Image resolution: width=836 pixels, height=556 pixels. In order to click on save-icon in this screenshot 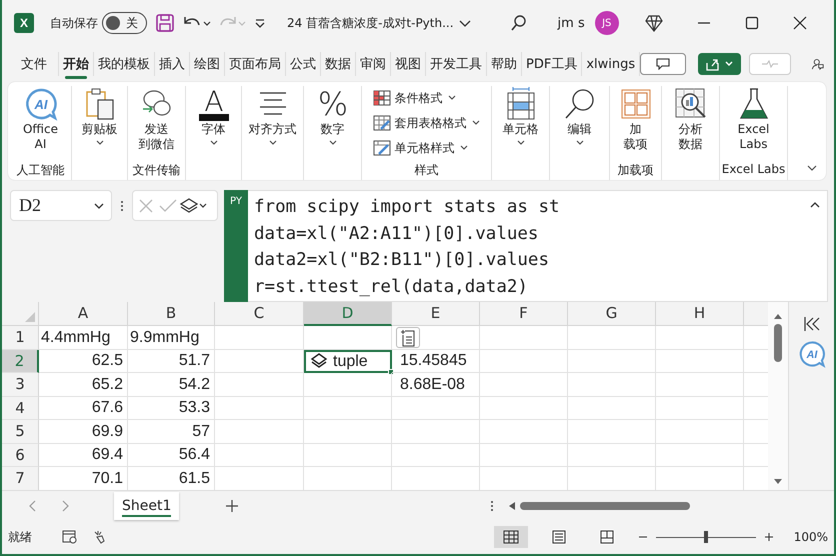, I will do `click(165, 23)`.